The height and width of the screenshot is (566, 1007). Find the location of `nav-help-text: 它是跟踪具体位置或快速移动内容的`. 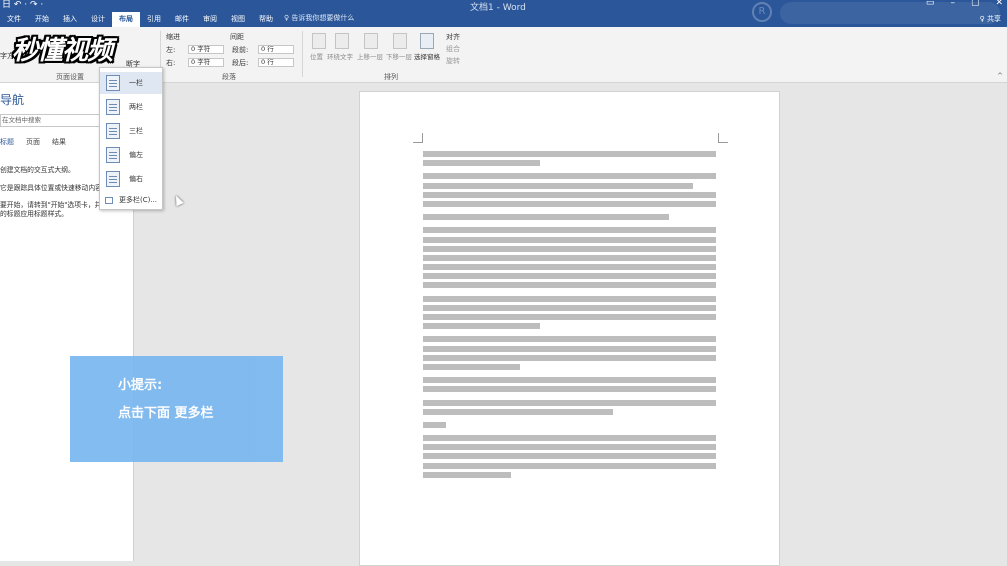

nav-help-text: 它是跟踪具体位置或快速移动内容的 is located at coordinates (54, 188).